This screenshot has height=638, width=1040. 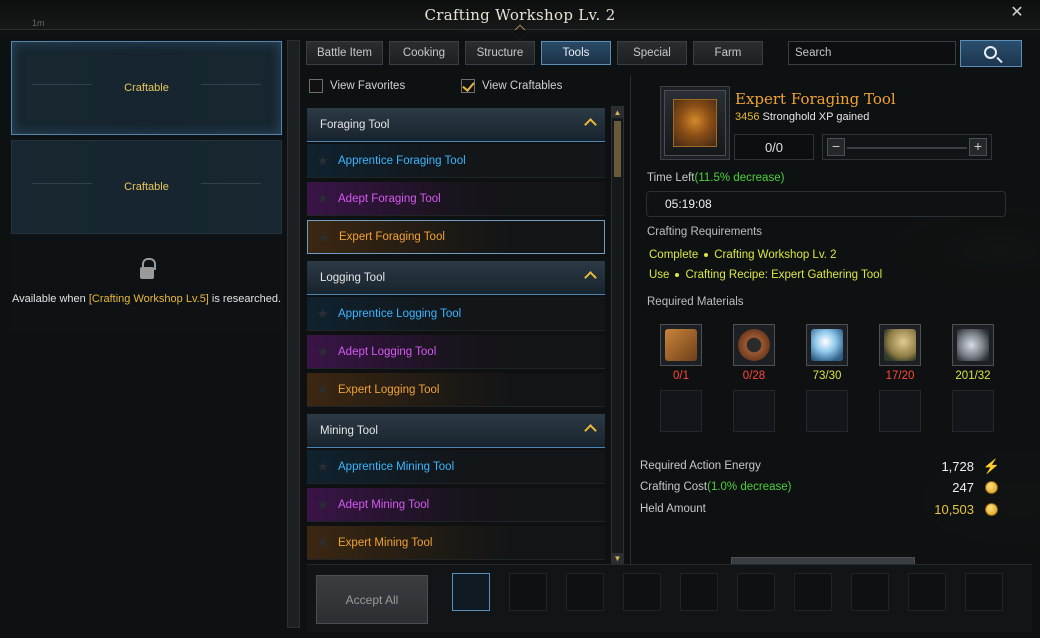 What do you see at coordinates (674, 255) in the screenshot?
I see `requirement-type: Complete` at bounding box center [674, 255].